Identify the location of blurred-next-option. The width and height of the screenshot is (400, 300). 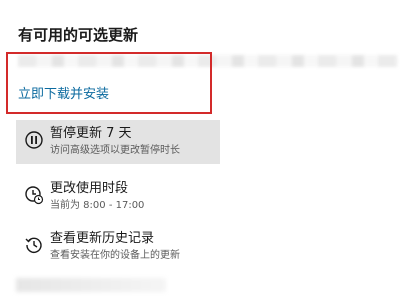
(91, 285).